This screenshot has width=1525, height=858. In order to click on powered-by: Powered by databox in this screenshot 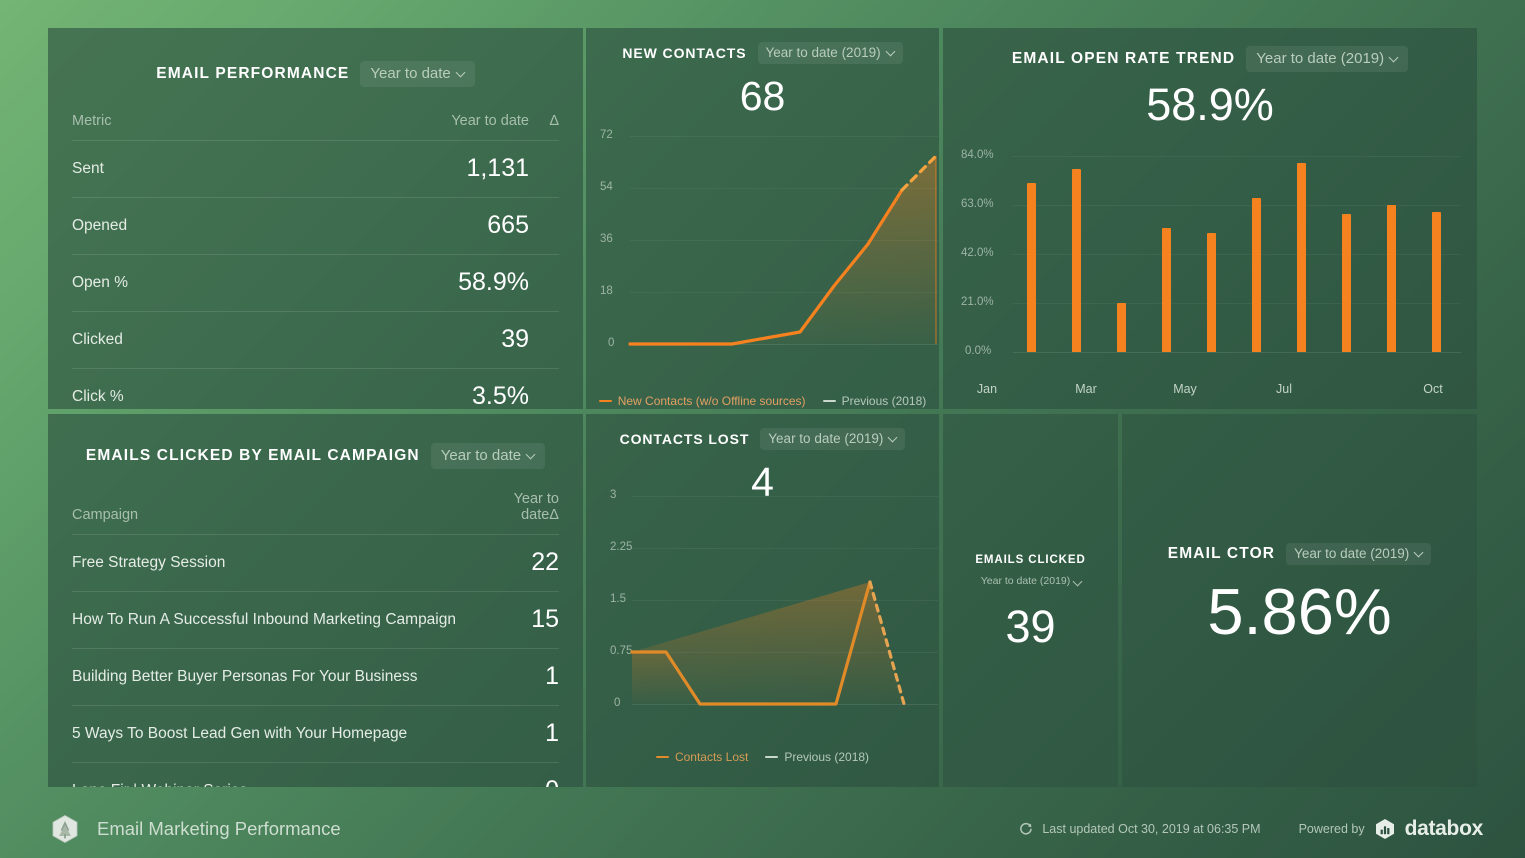, I will do `click(1391, 829)`.